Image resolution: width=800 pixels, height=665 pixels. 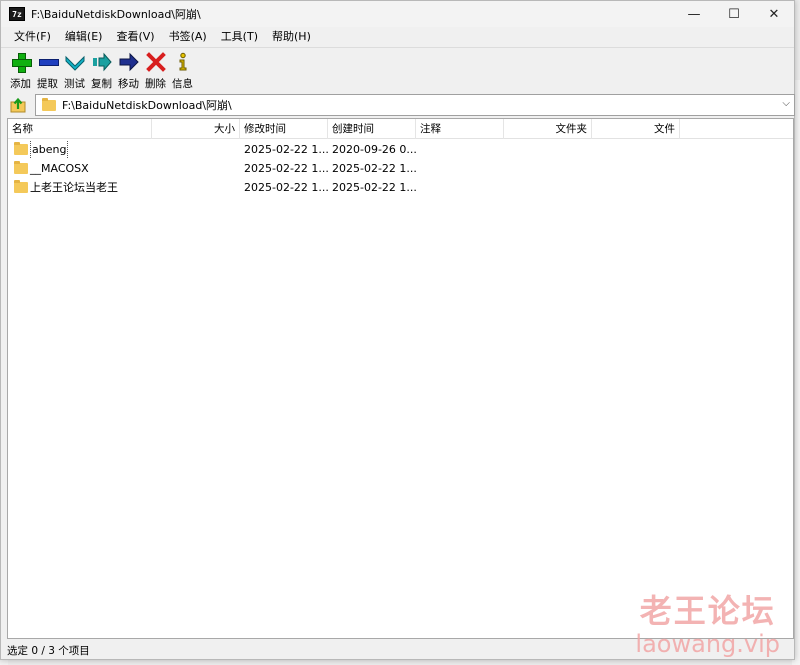 I want to click on copy-button: 复制, so click(x=101, y=69).